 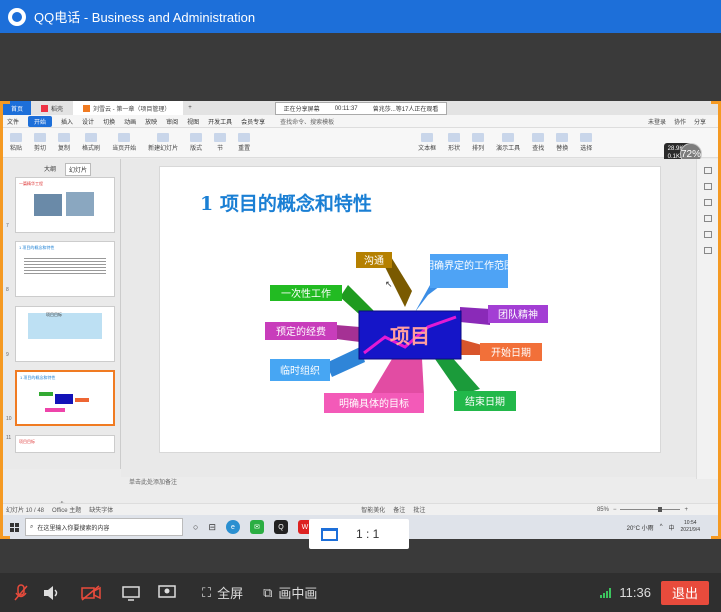 What do you see at coordinates (685, 592) in the screenshot?
I see `quit-button: 退出` at bounding box center [685, 592].